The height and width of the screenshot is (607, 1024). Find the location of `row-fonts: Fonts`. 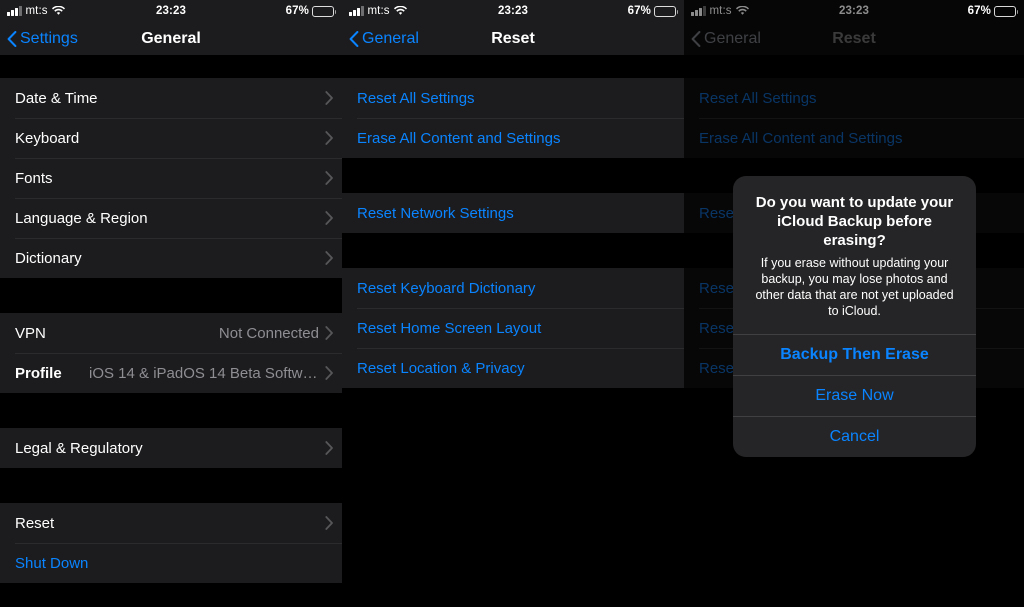

row-fonts: Fonts is located at coordinates (171, 178).